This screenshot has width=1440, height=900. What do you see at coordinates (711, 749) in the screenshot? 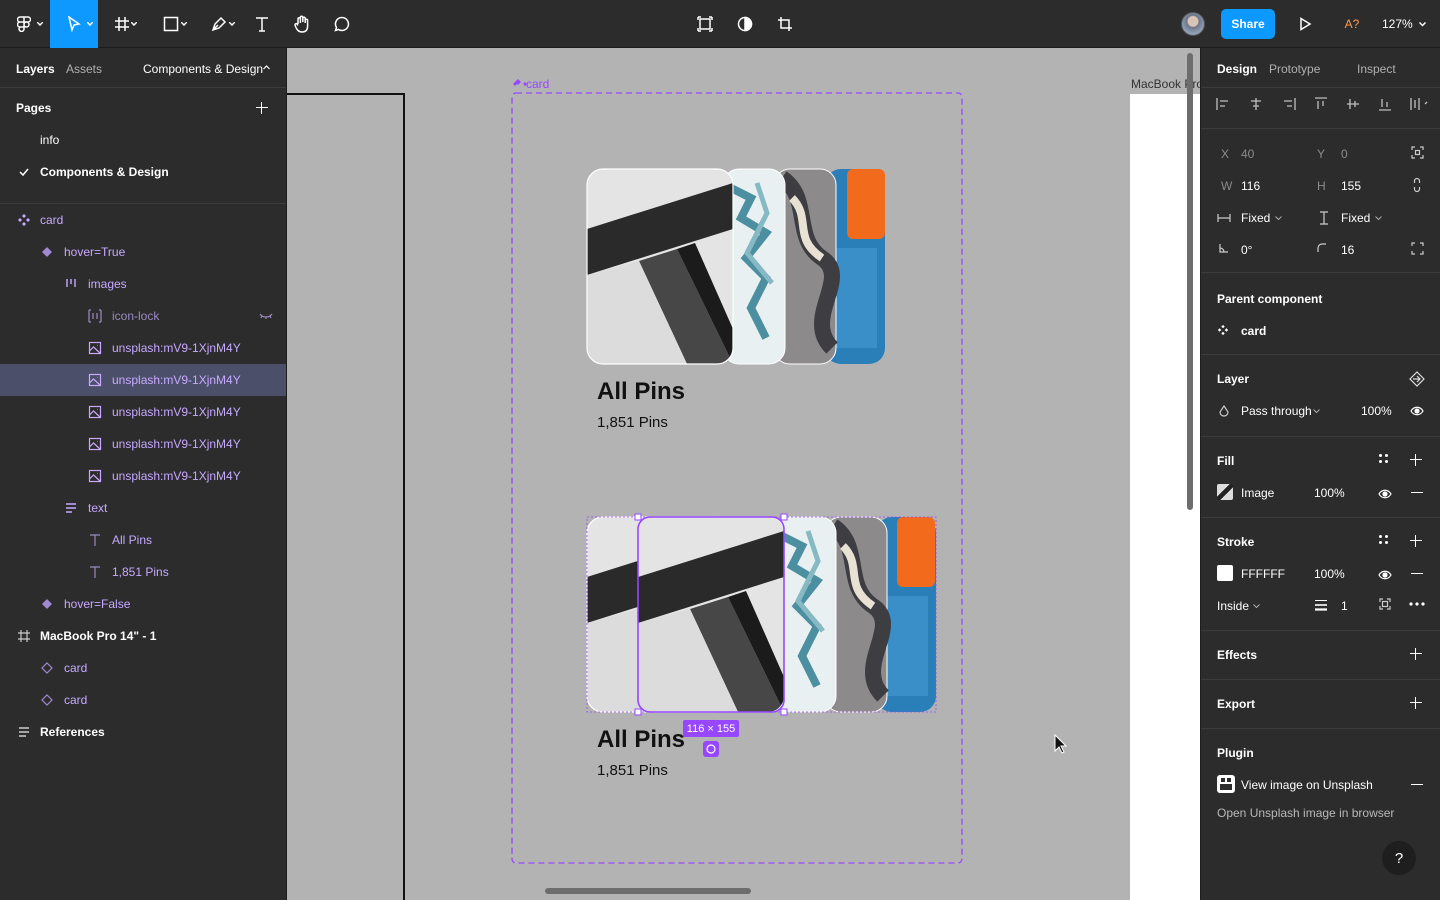
I see `instance-swap-handle` at bounding box center [711, 749].